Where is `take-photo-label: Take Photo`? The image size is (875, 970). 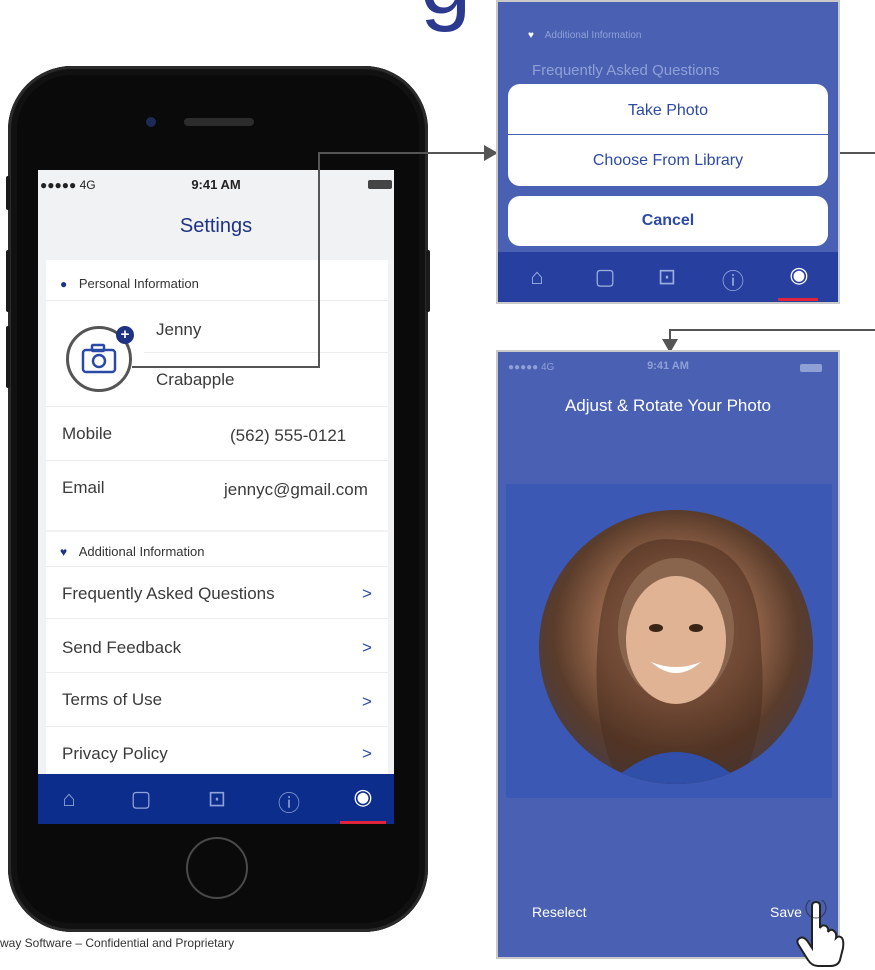 take-photo-label: Take Photo is located at coordinates (668, 110).